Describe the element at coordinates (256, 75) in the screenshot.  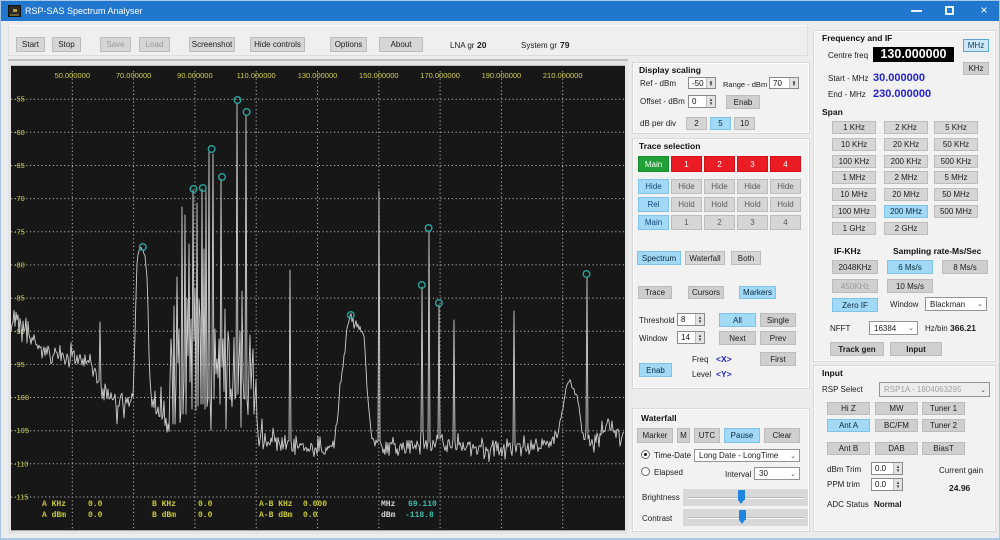
I see `svg-text: 110.000000` at that location.